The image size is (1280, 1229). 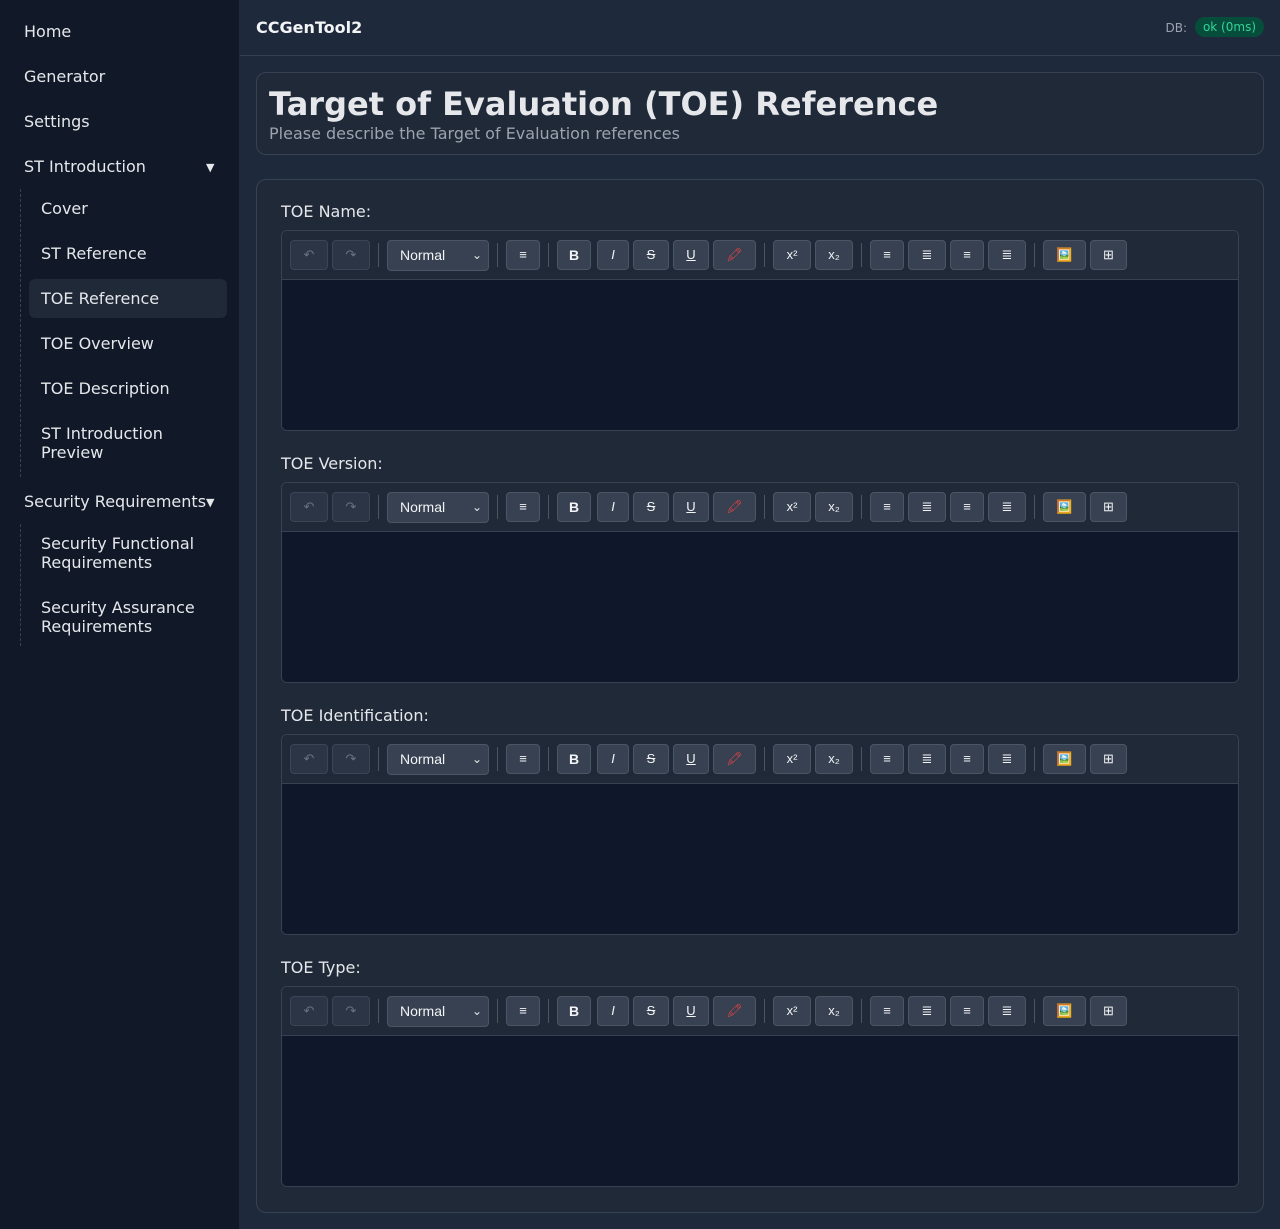 What do you see at coordinates (476, 255) in the screenshot?
I see `chevron-down-icon: ⌄` at bounding box center [476, 255].